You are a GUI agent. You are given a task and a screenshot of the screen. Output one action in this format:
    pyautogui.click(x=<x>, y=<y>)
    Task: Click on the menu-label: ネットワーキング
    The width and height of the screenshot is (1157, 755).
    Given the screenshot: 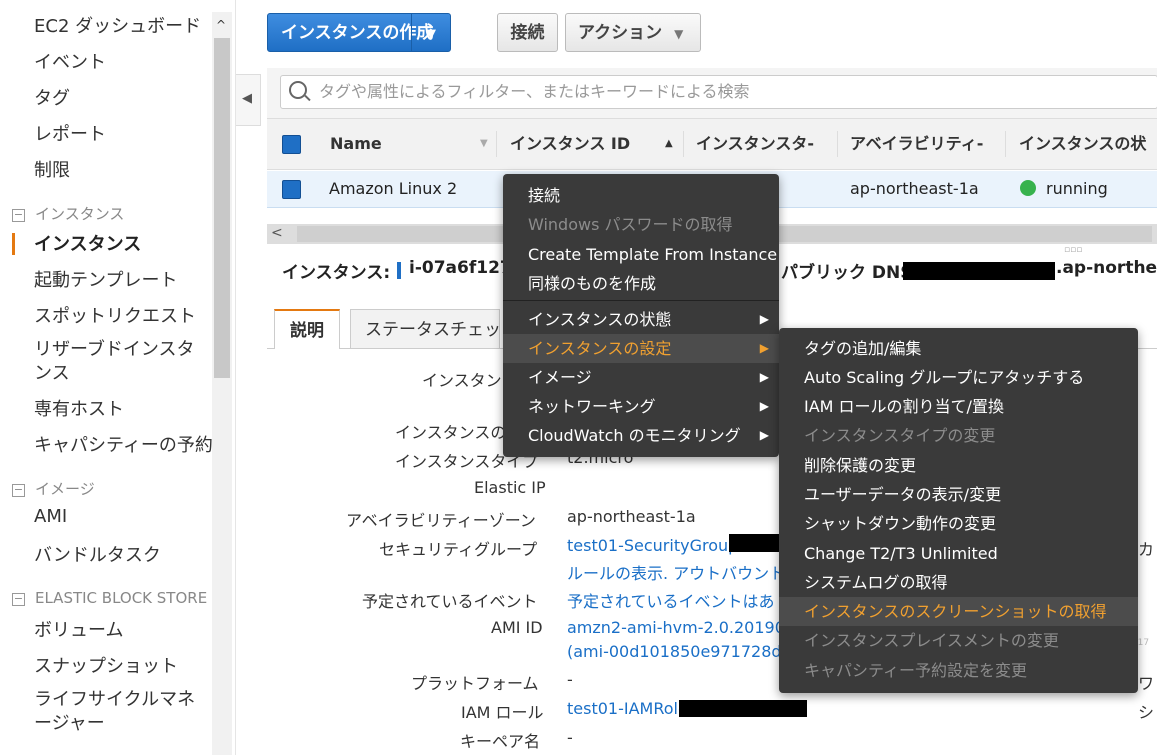 What is the action you would take?
    pyautogui.click(x=592, y=406)
    